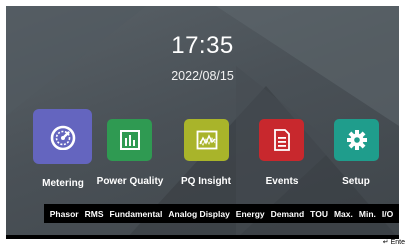  What do you see at coordinates (130, 181) in the screenshot?
I see `power-quality-label: Power Quality` at bounding box center [130, 181].